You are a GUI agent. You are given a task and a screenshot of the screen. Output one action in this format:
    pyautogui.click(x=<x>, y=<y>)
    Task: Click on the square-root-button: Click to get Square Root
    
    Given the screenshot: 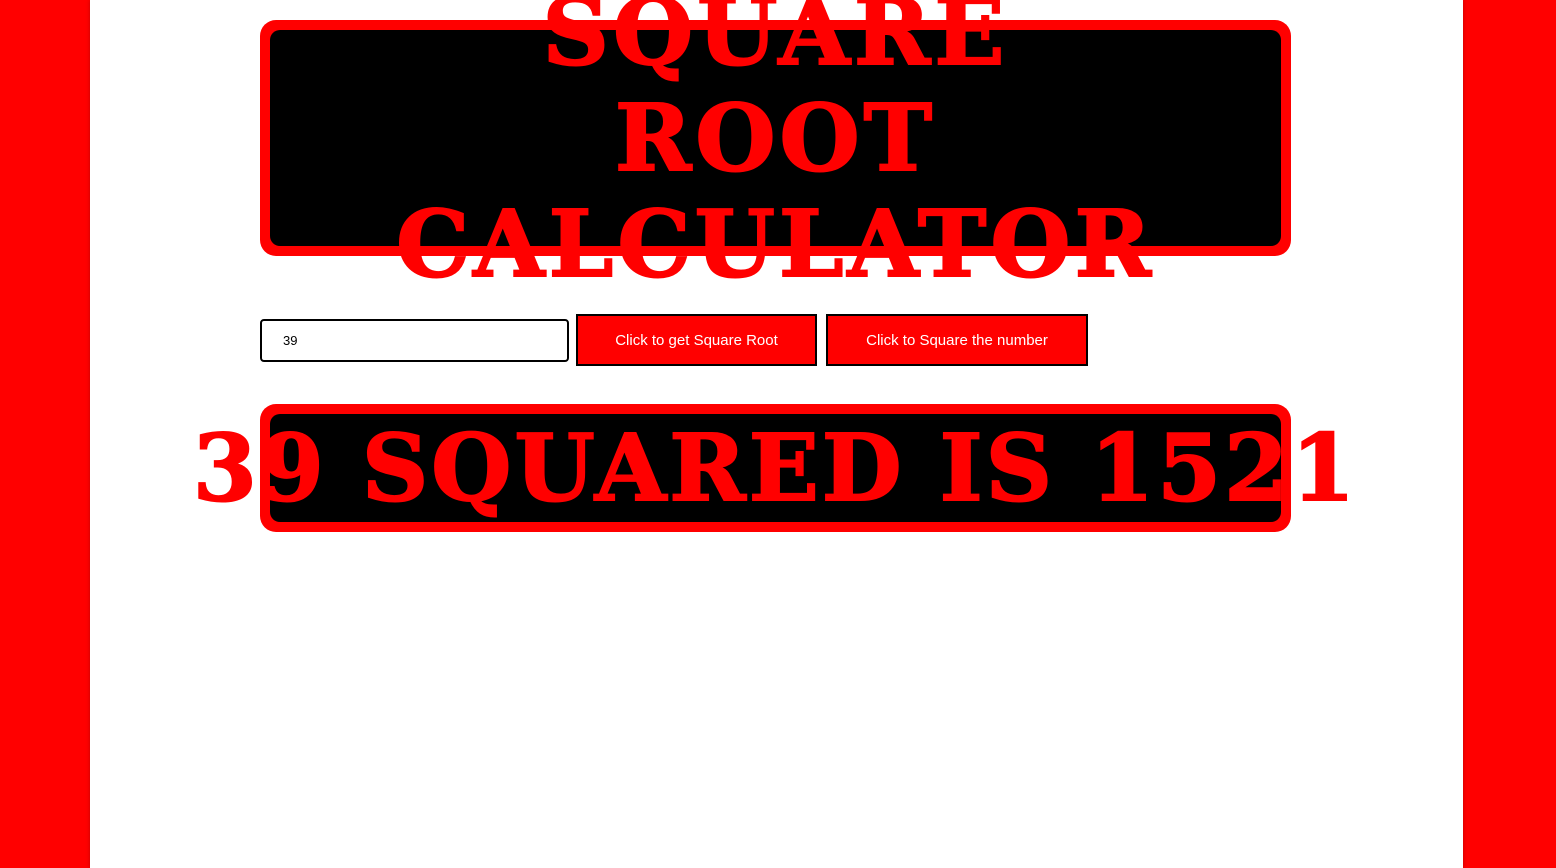 What is the action you would take?
    pyautogui.click(x=696, y=340)
    